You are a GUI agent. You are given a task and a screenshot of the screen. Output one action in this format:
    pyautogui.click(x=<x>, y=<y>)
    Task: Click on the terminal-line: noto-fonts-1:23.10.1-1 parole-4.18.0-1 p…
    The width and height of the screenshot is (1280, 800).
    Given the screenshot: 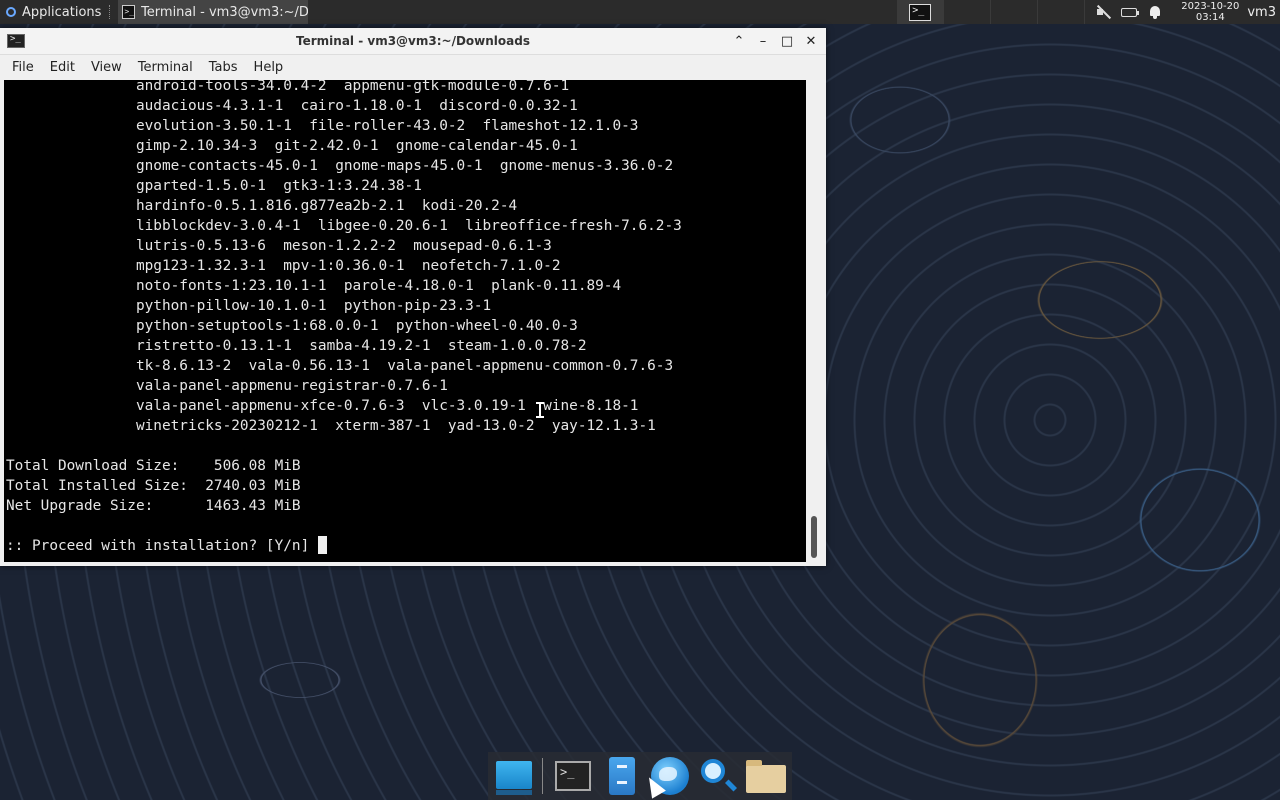 What is the action you would take?
    pyautogui.click(x=314, y=286)
    